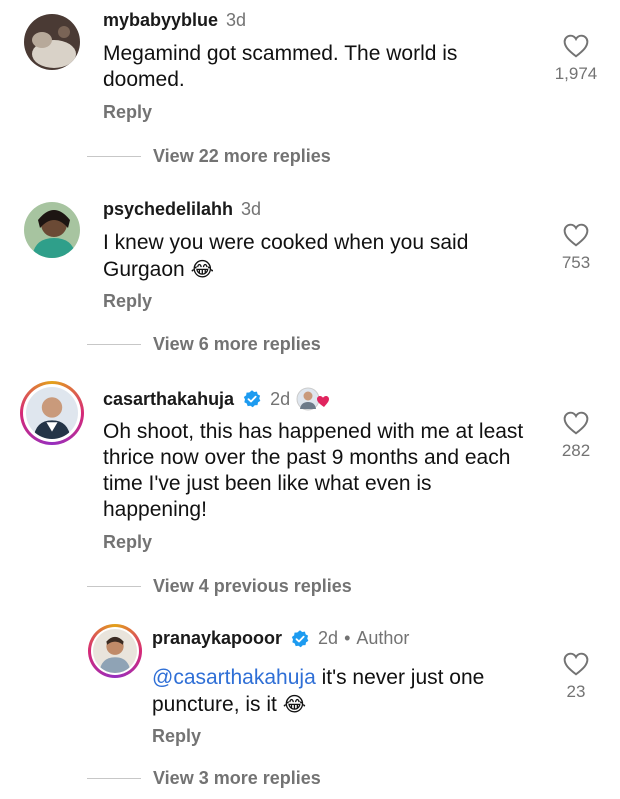 The width and height of the screenshot is (620, 799). I want to click on author-badge: Author, so click(383, 638).